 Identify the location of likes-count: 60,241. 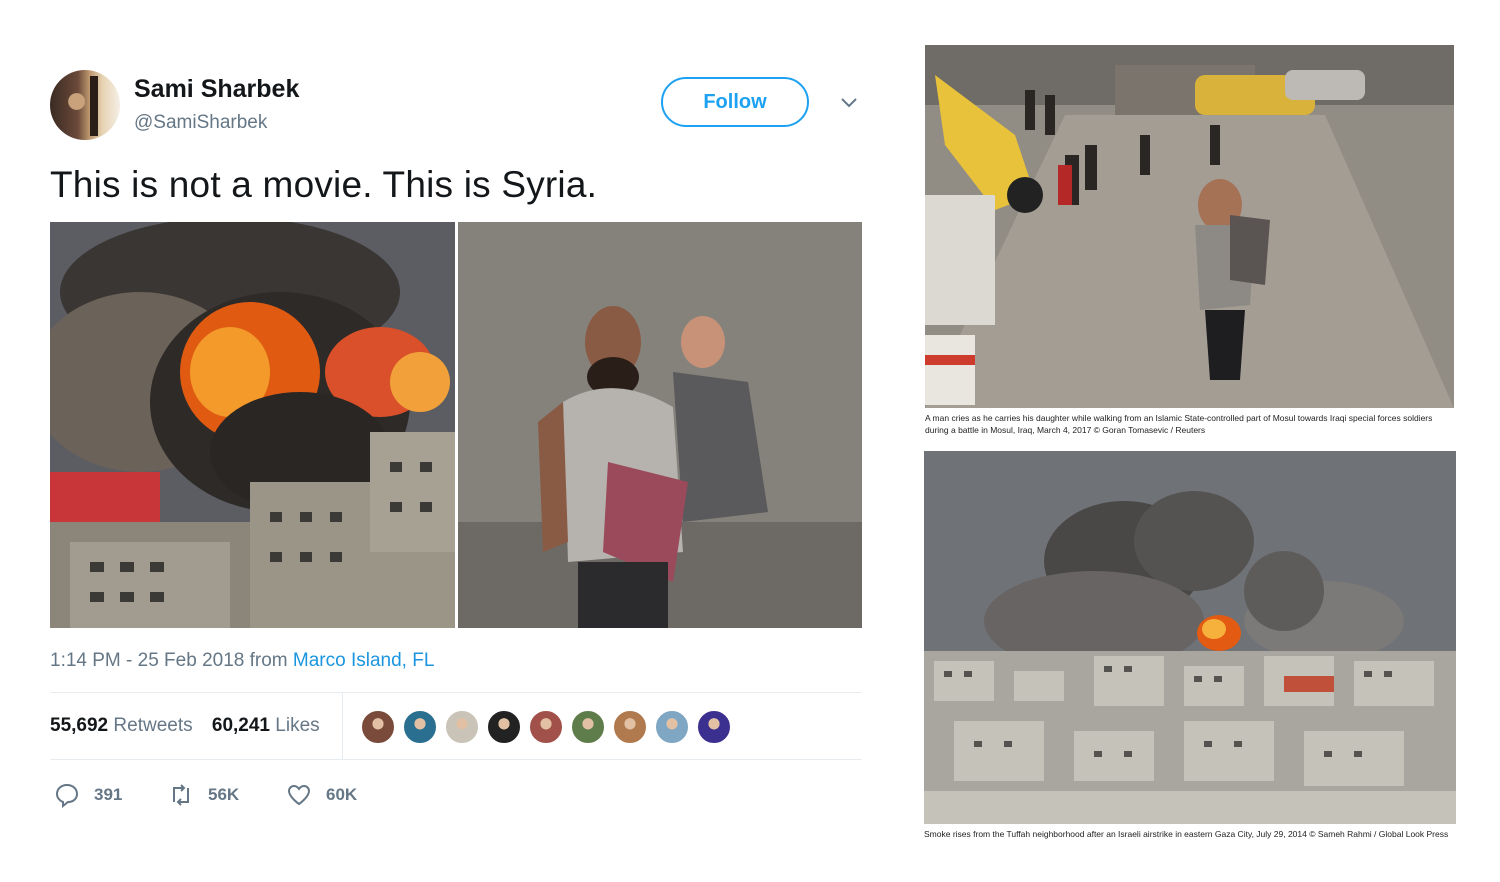
(241, 725).